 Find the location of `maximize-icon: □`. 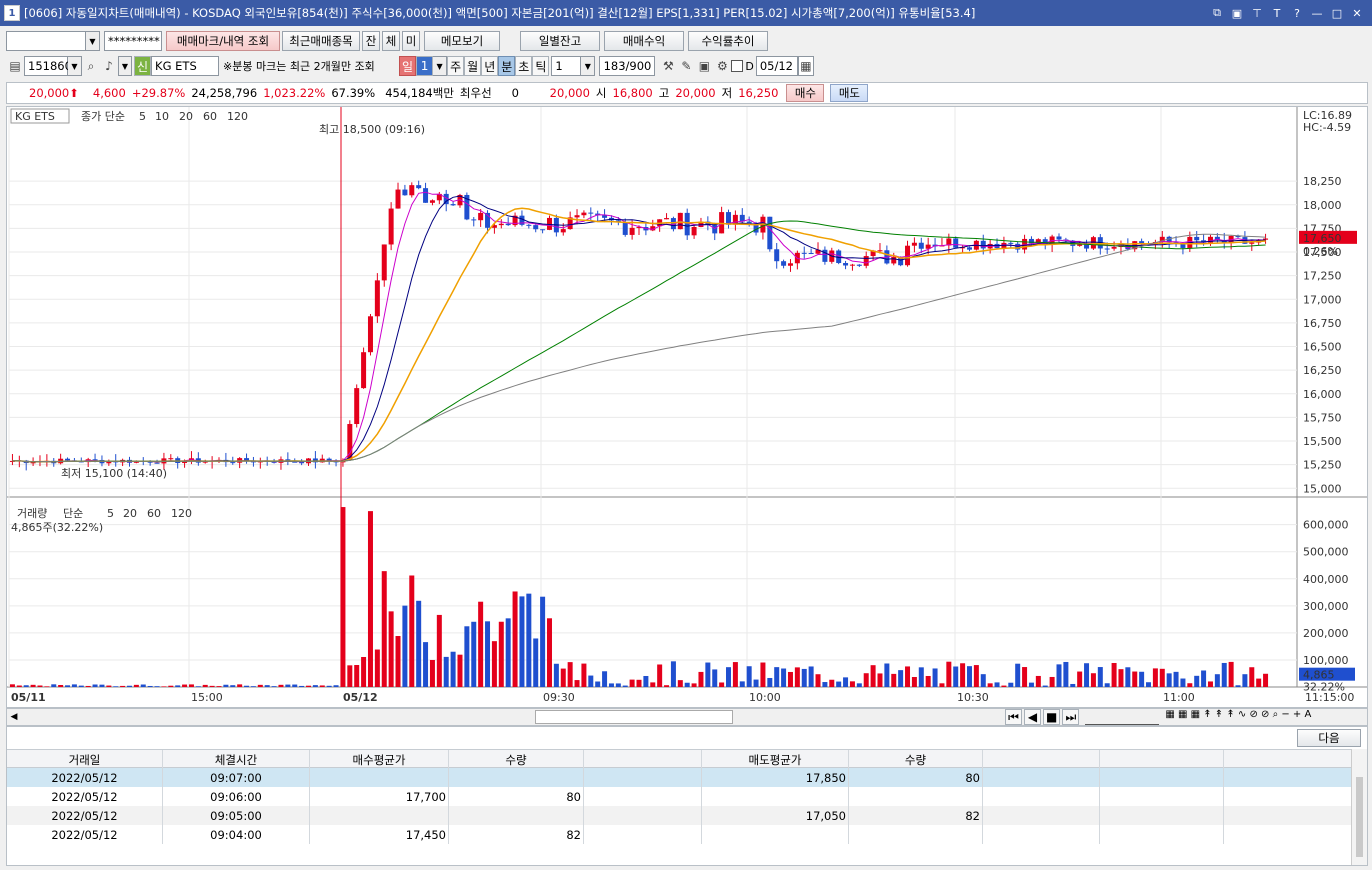

maximize-icon: □ is located at coordinates (1337, 13).